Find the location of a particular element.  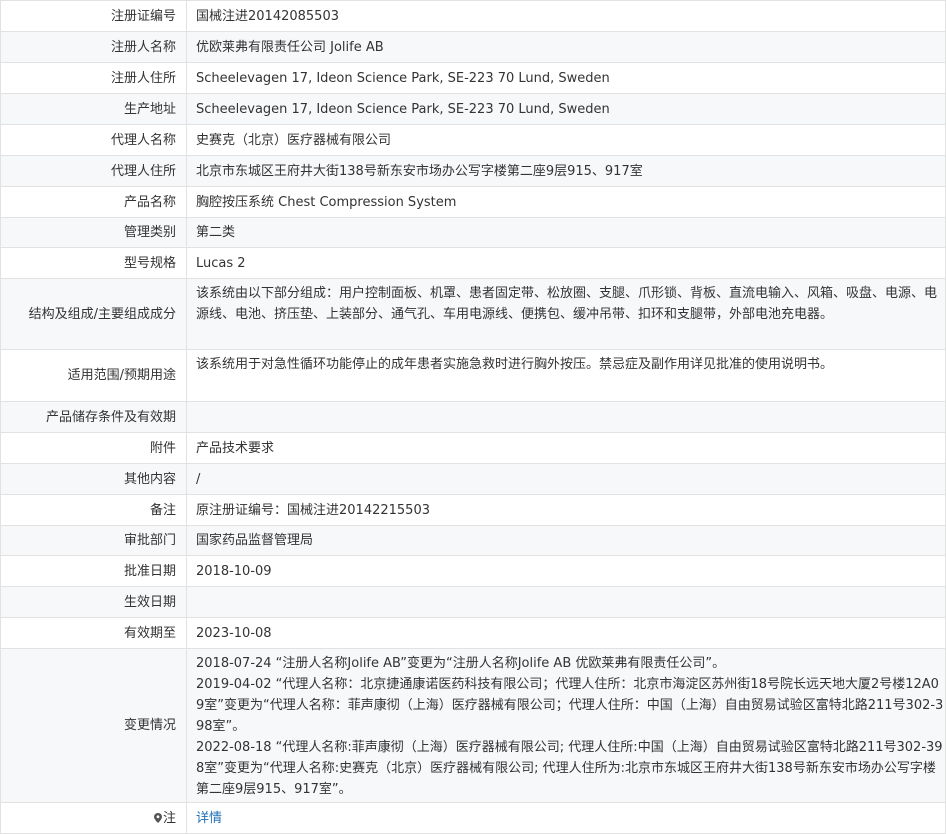

row-label: 代理人名称 is located at coordinates (93, 140).